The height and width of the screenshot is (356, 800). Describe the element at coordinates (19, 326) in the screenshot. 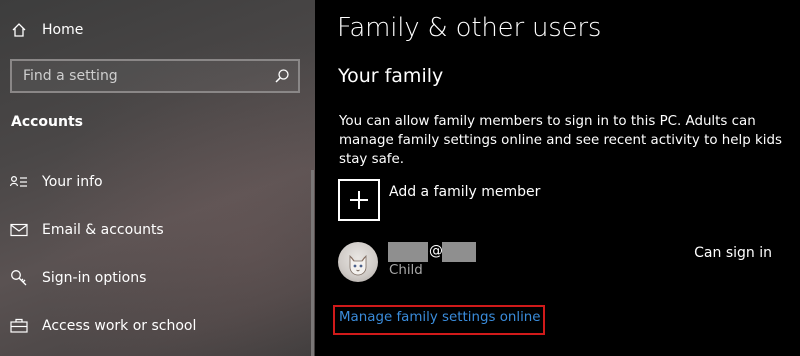

I see `briefcase-icon` at that location.